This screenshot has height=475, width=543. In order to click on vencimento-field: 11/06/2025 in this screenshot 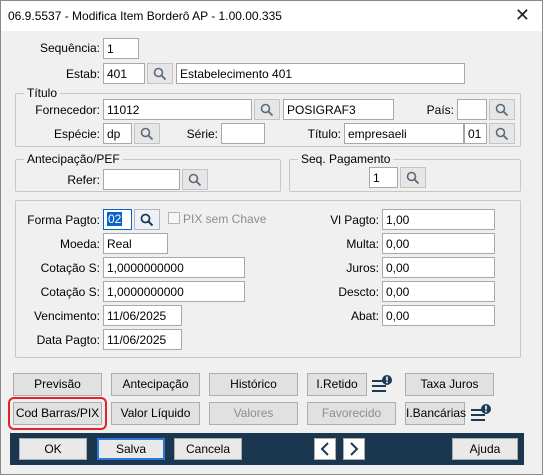, I will do `click(142, 315)`.